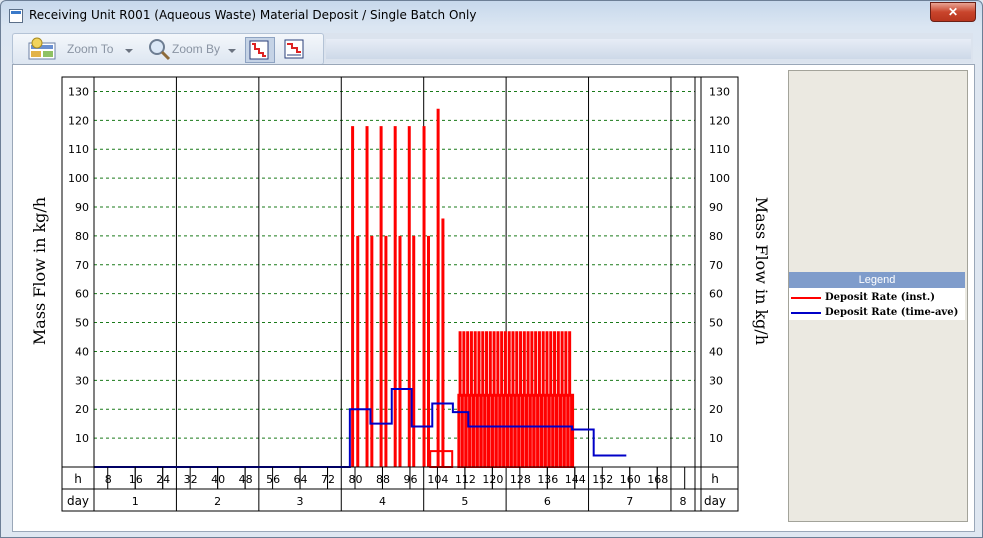 The image size is (983, 538). What do you see at coordinates (761, 271) in the screenshot?
I see `y-axis-title-right: Mass Flow in kg/h` at bounding box center [761, 271].